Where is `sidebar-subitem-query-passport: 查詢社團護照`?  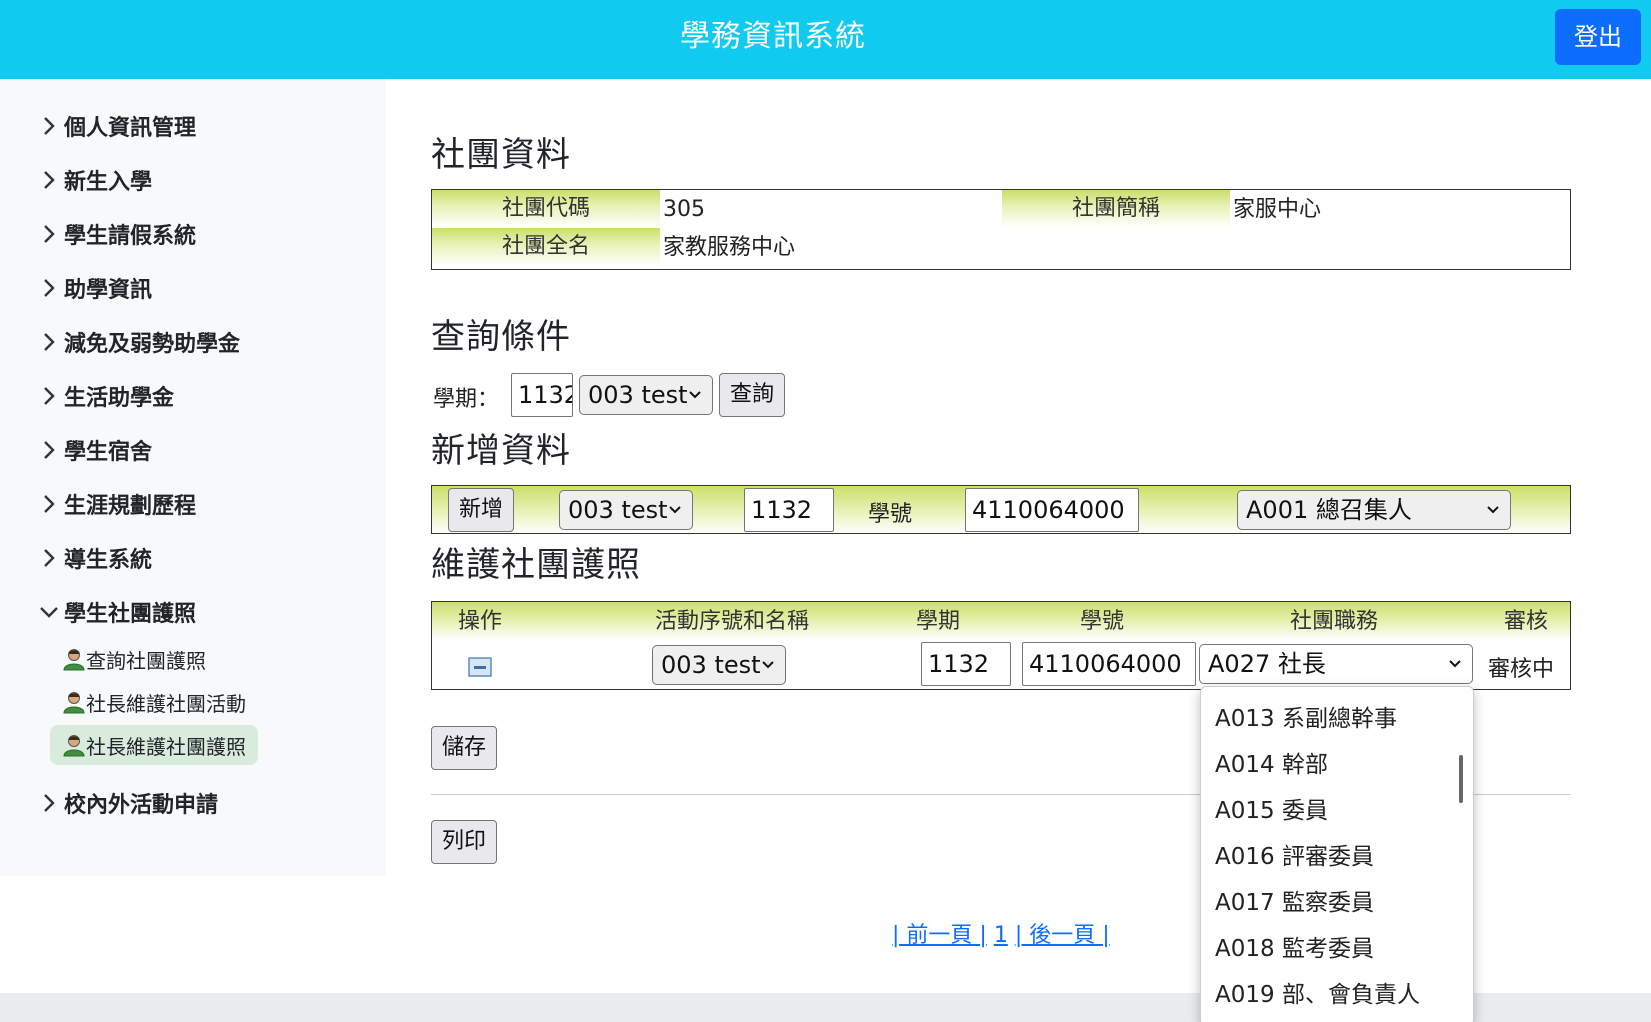
sidebar-subitem-query-passport: 查詢社團護照 is located at coordinates (134, 659).